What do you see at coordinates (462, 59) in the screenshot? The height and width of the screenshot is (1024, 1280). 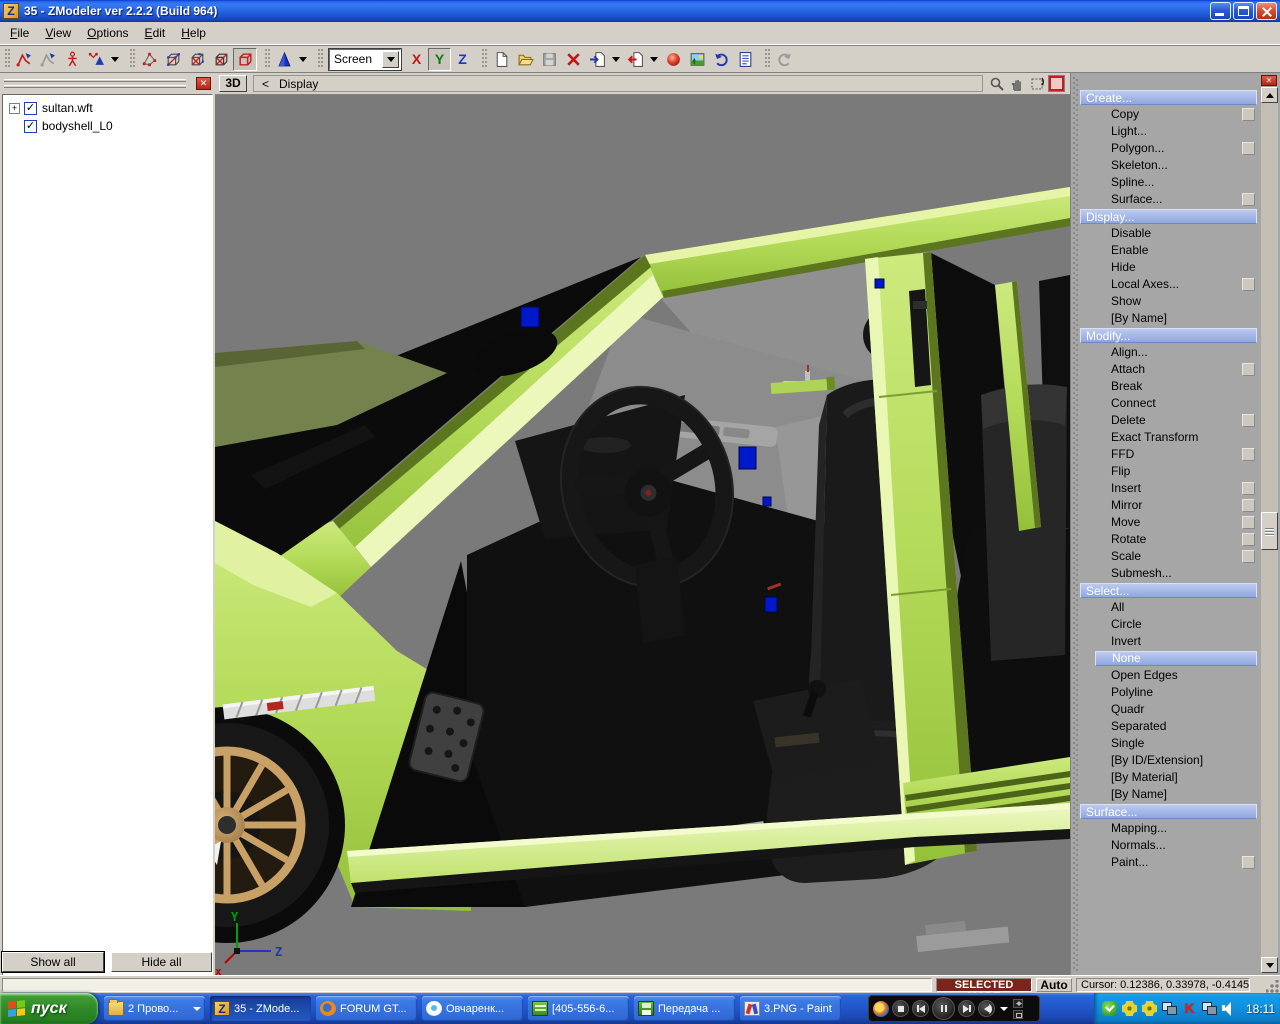 I see `axis-z-button: Z` at bounding box center [462, 59].